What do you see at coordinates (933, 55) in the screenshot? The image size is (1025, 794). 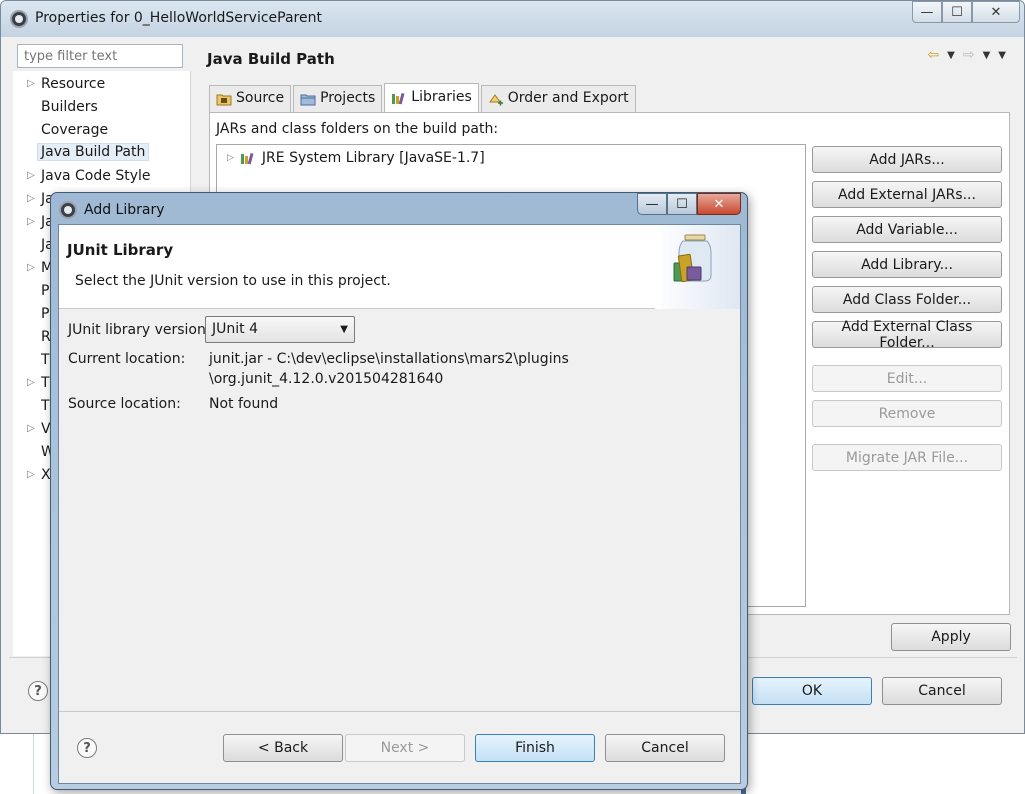 I see `back-arrow-icon: ⇦` at bounding box center [933, 55].